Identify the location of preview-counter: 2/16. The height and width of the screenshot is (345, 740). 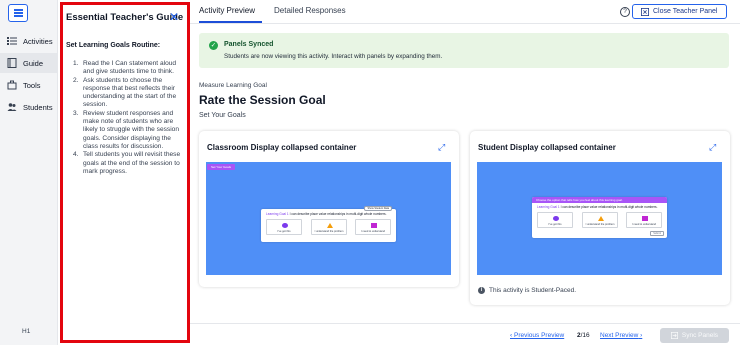
(583, 335).